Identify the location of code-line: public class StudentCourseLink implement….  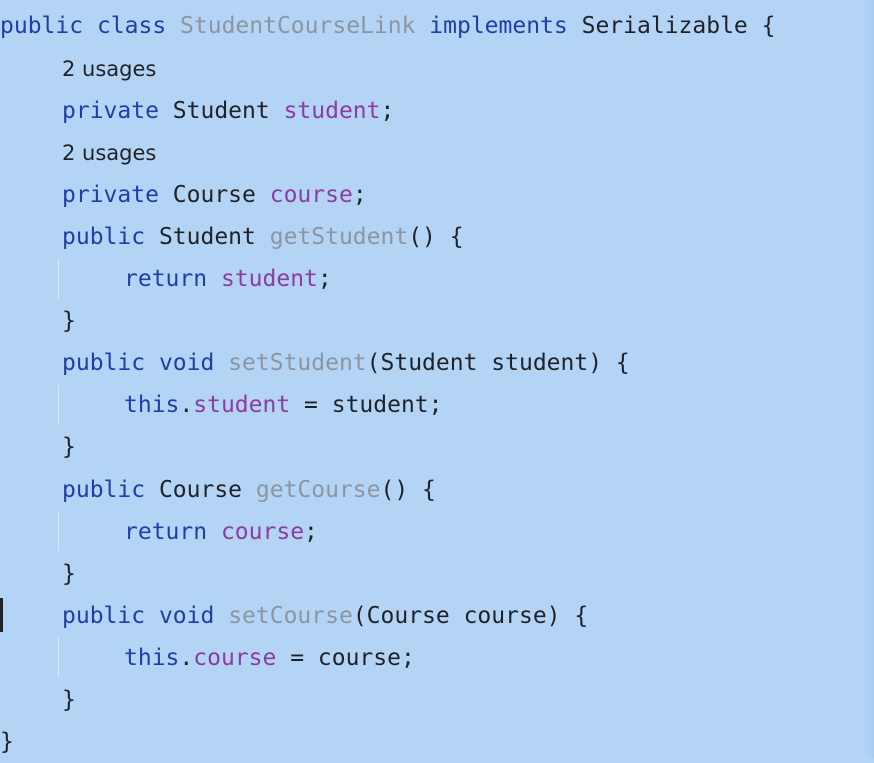
(387, 26).